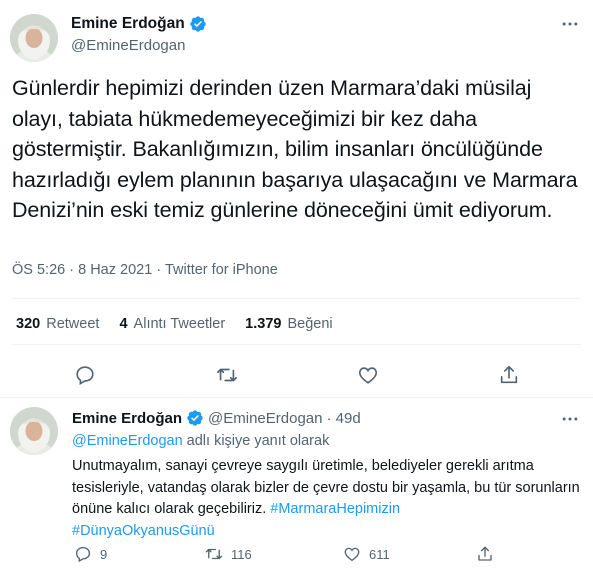 The image size is (593, 582). Describe the element at coordinates (128, 45) in the screenshot. I see `author-handle: @EmineErdogan` at that location.